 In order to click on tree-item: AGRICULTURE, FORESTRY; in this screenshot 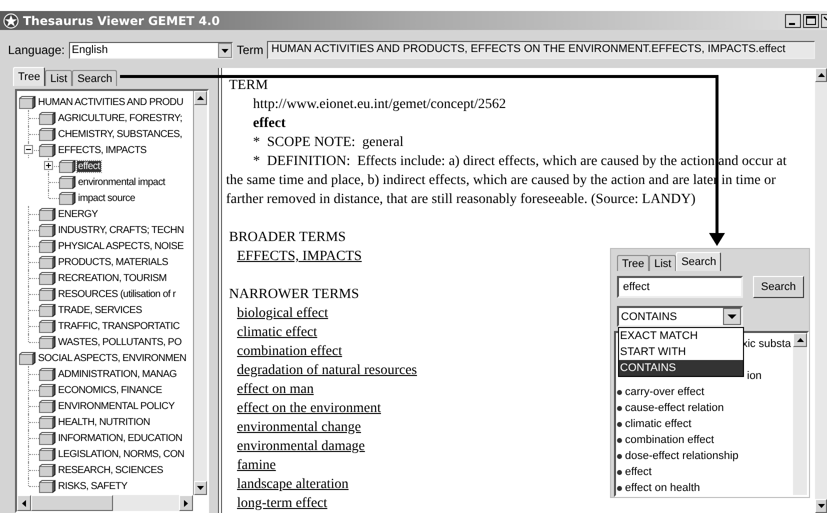, I will do `click(120, 118)`.